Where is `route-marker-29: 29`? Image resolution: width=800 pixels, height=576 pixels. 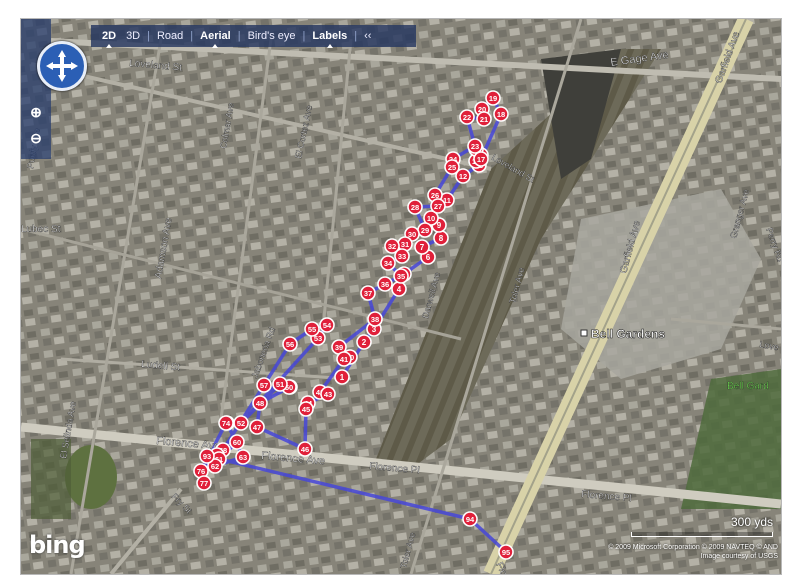
route-marker-29: 29 is located at coordinates (425, 230).